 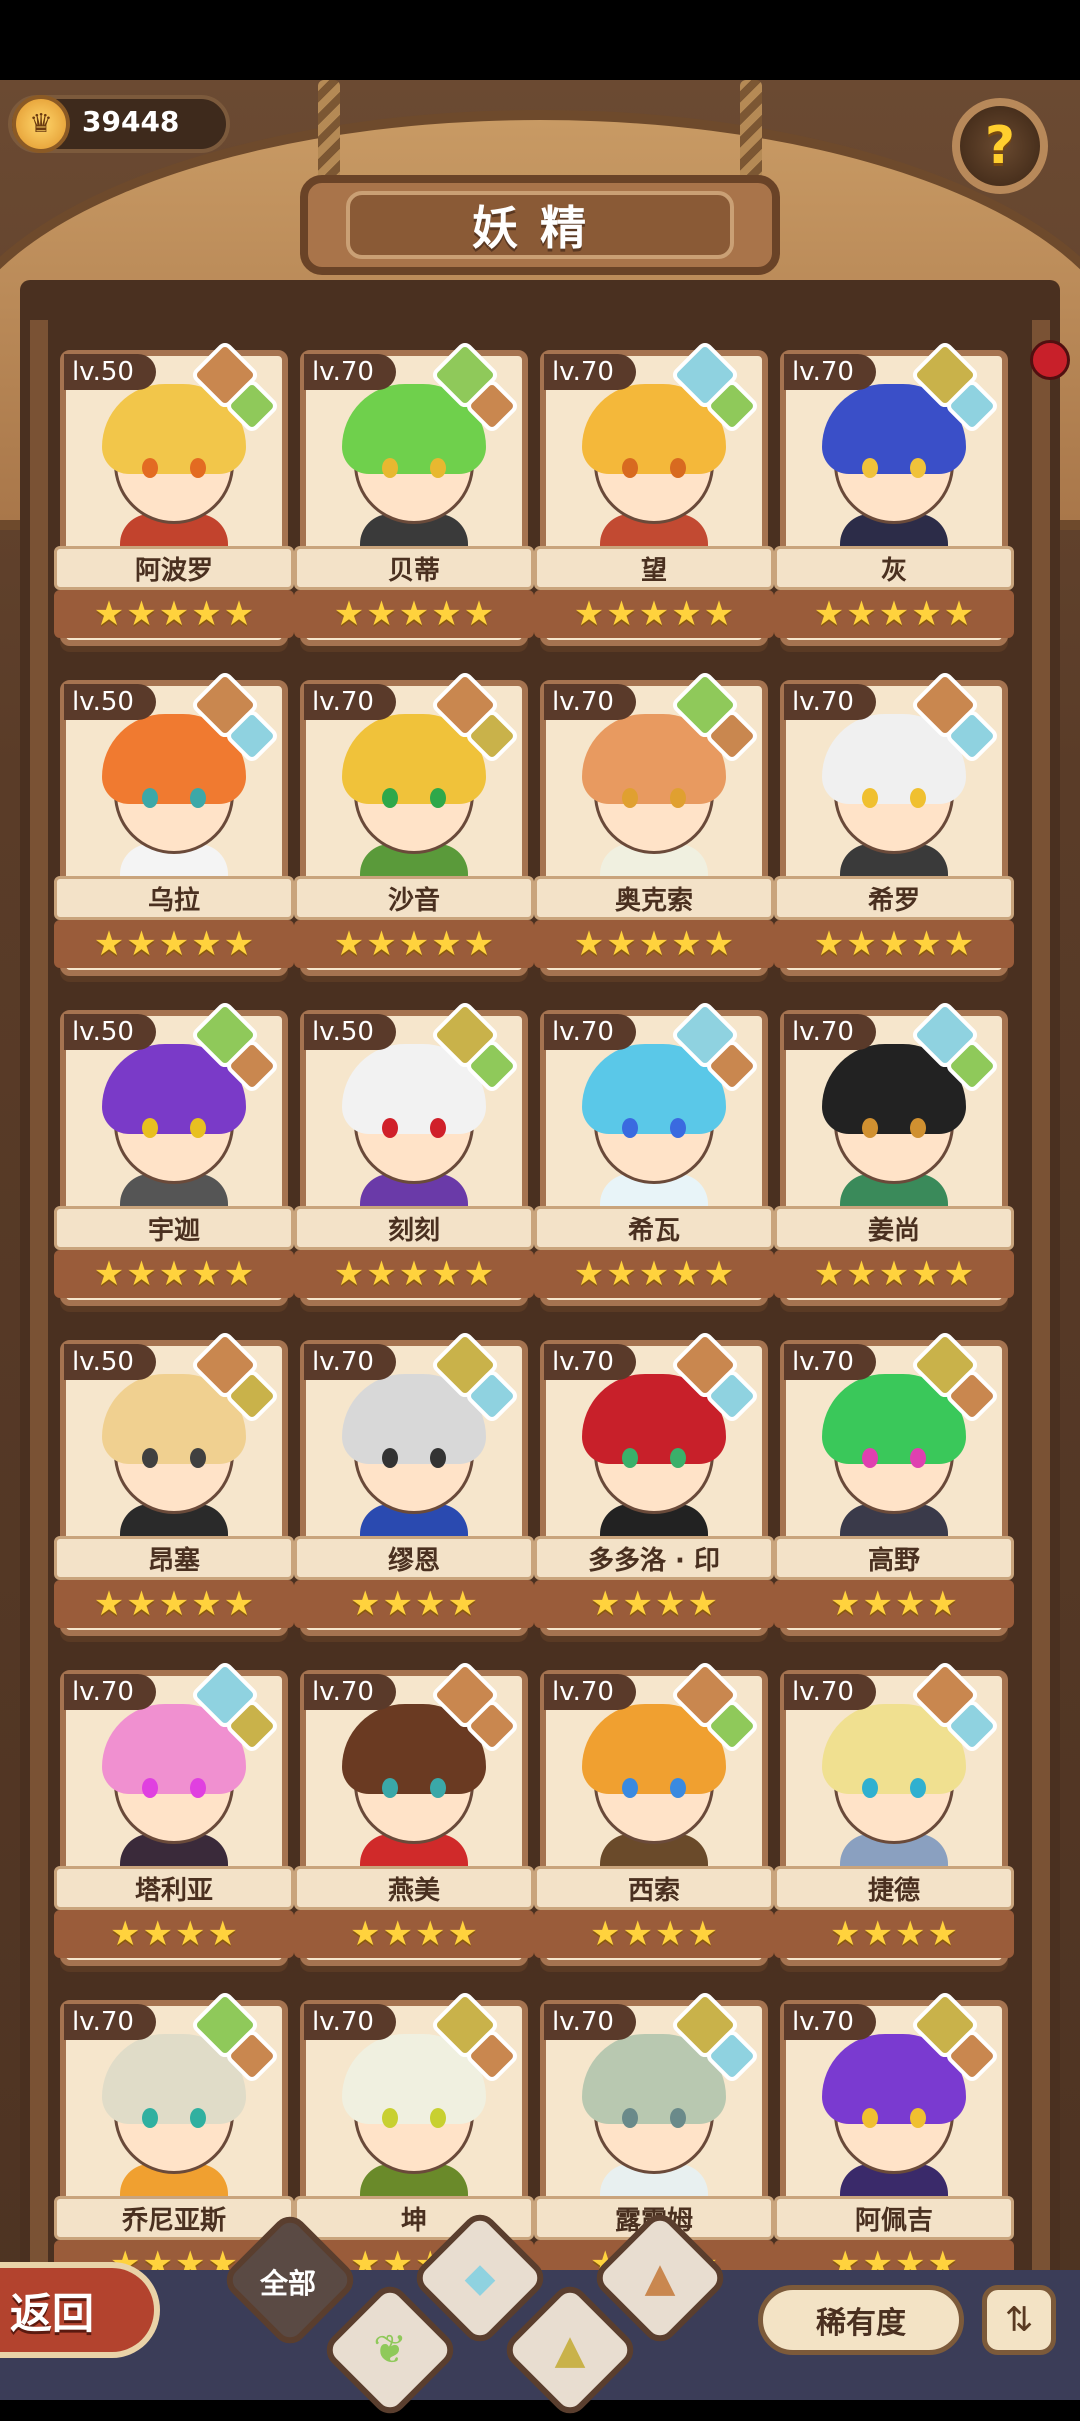 What do you see at coordinates (654, 568) in the screenshot?
I see `fairy-name: 望` at bounding box center [654, 568].